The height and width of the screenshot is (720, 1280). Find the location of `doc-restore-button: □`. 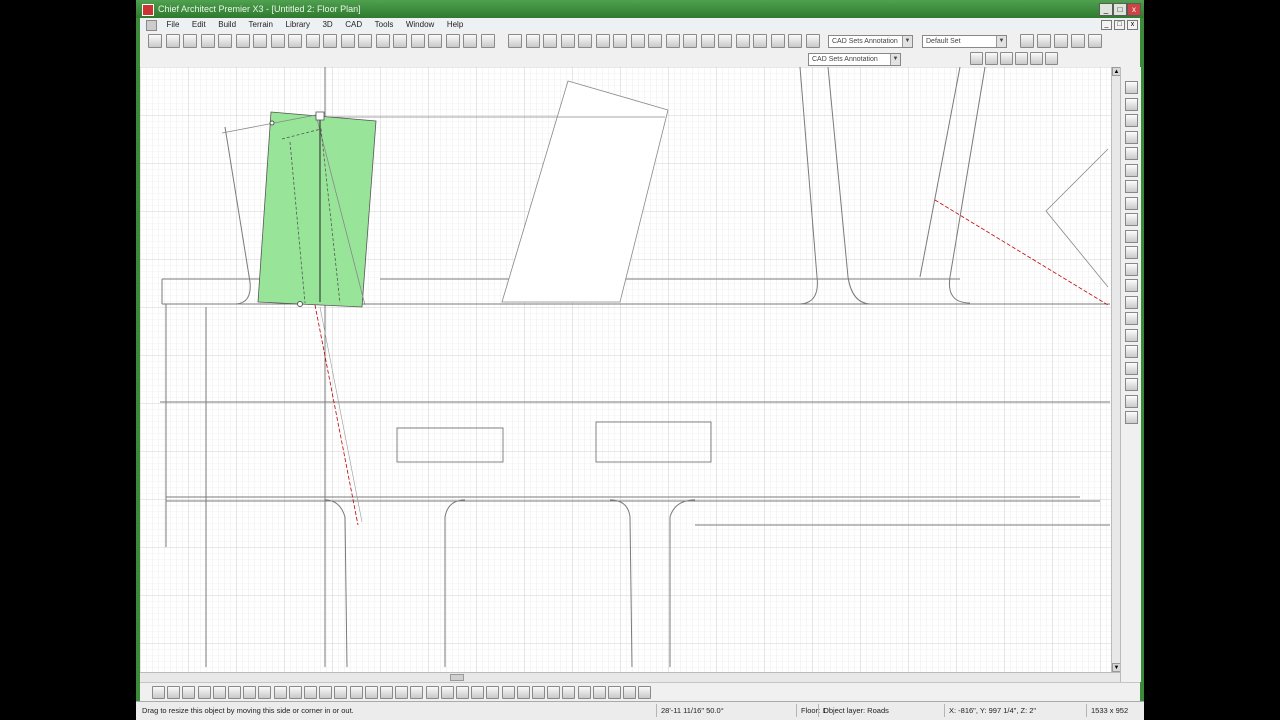

doc-restore-button: □ is located at coordinates (1119, 25).